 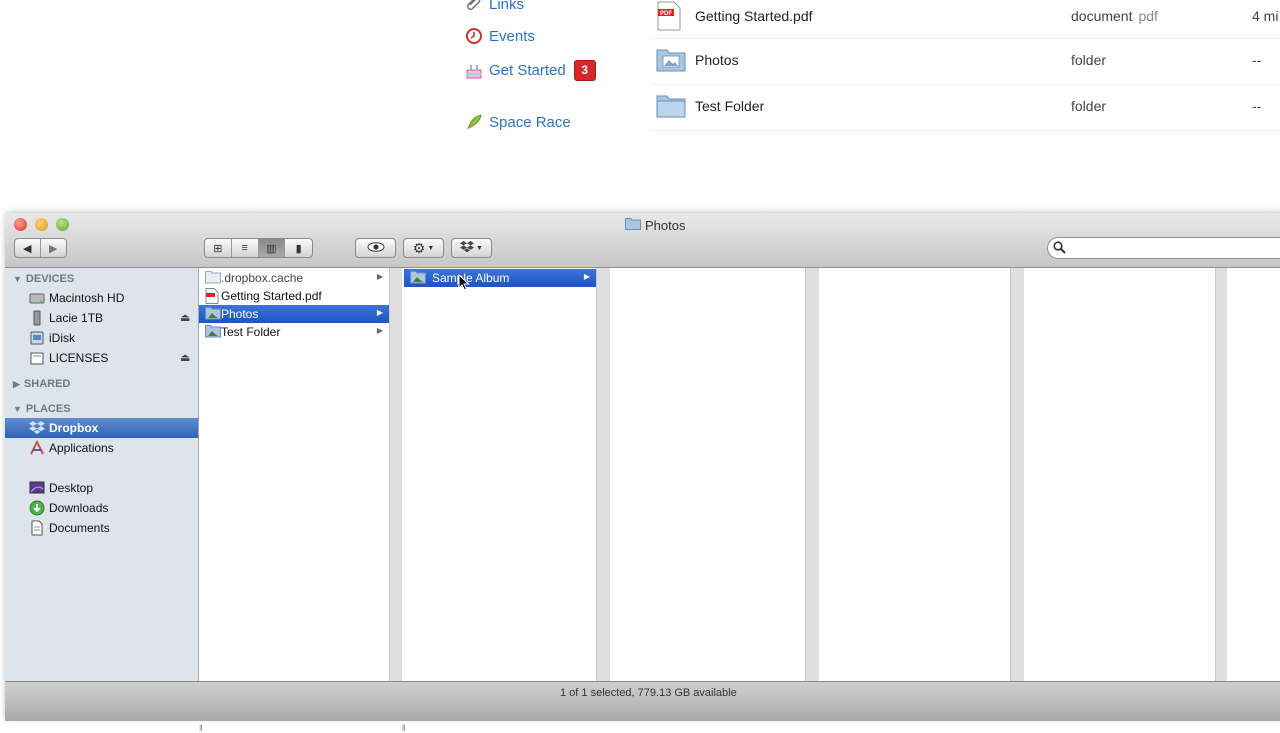 I want to click on column-item-label: Photos, so click(x=240, y=314).